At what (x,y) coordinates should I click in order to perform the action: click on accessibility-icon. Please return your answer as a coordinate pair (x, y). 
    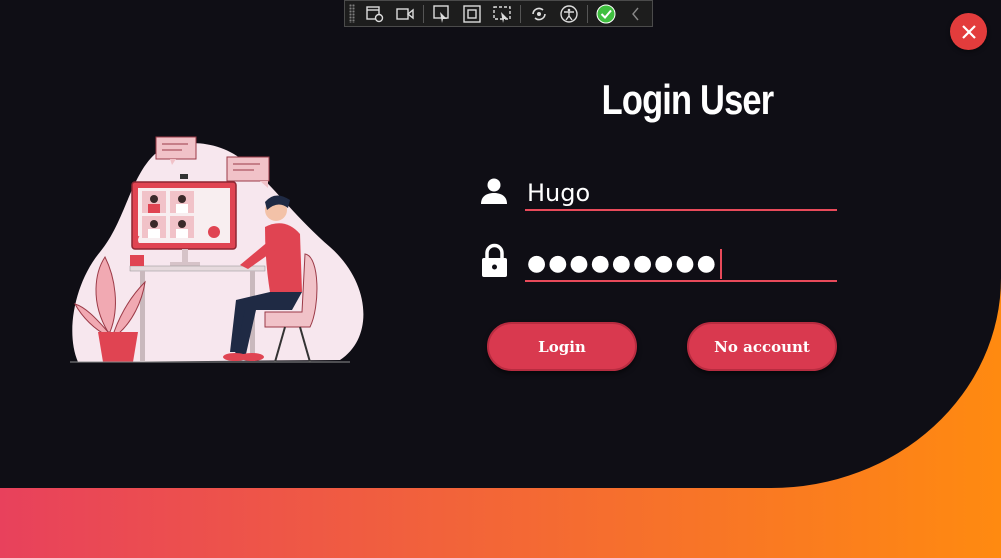
    Looking at the image, I should click on (569, 14).